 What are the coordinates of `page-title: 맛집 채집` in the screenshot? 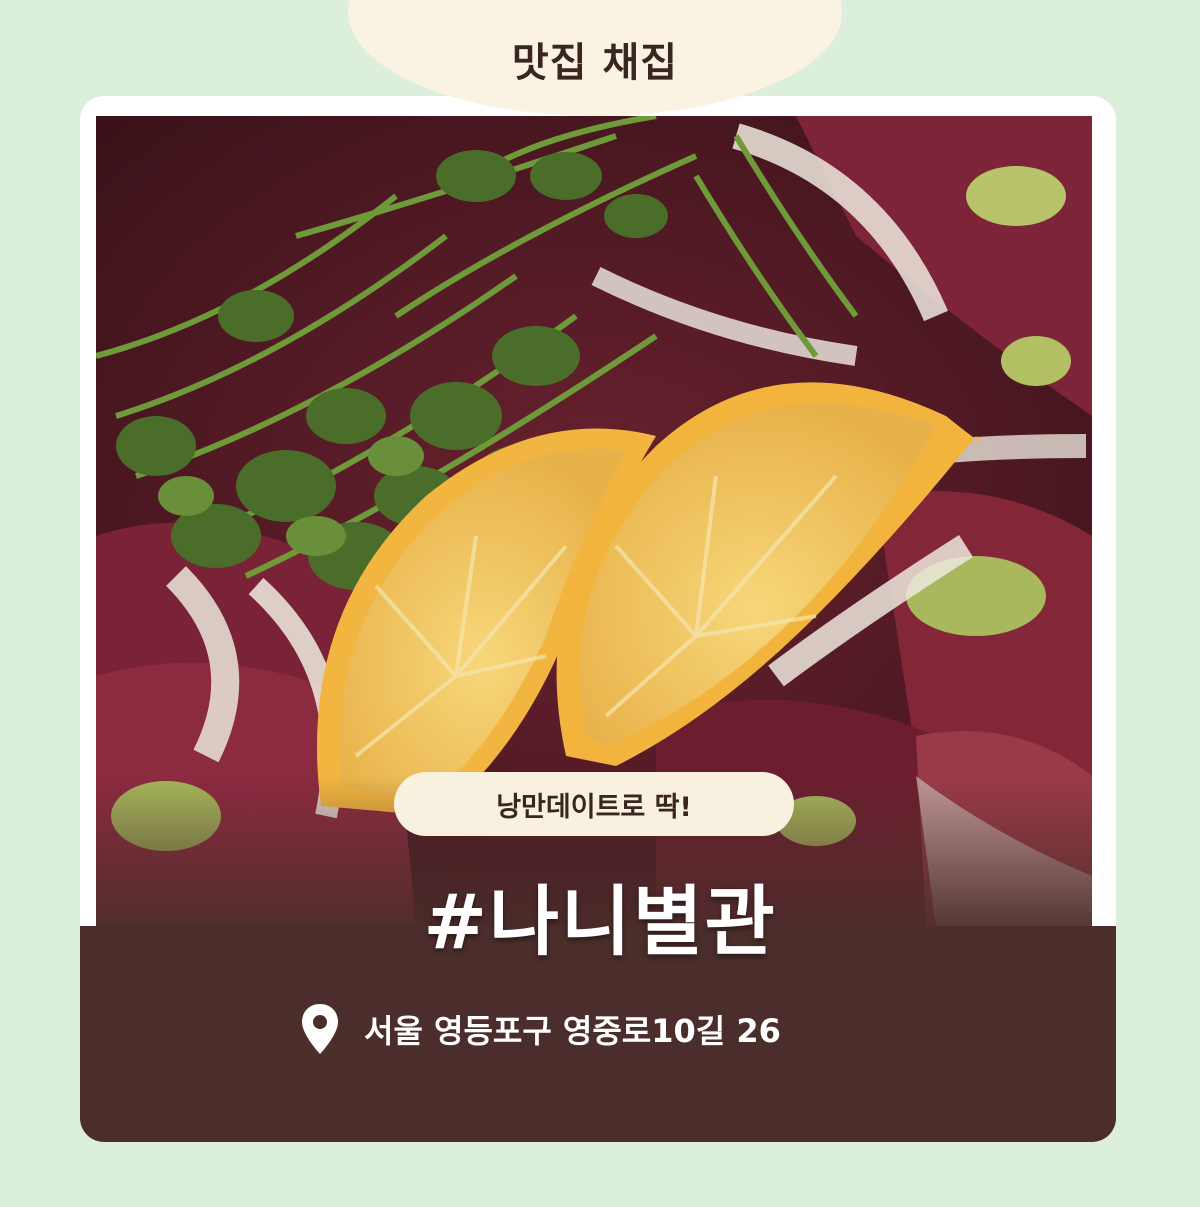 It's located at (595, 63).